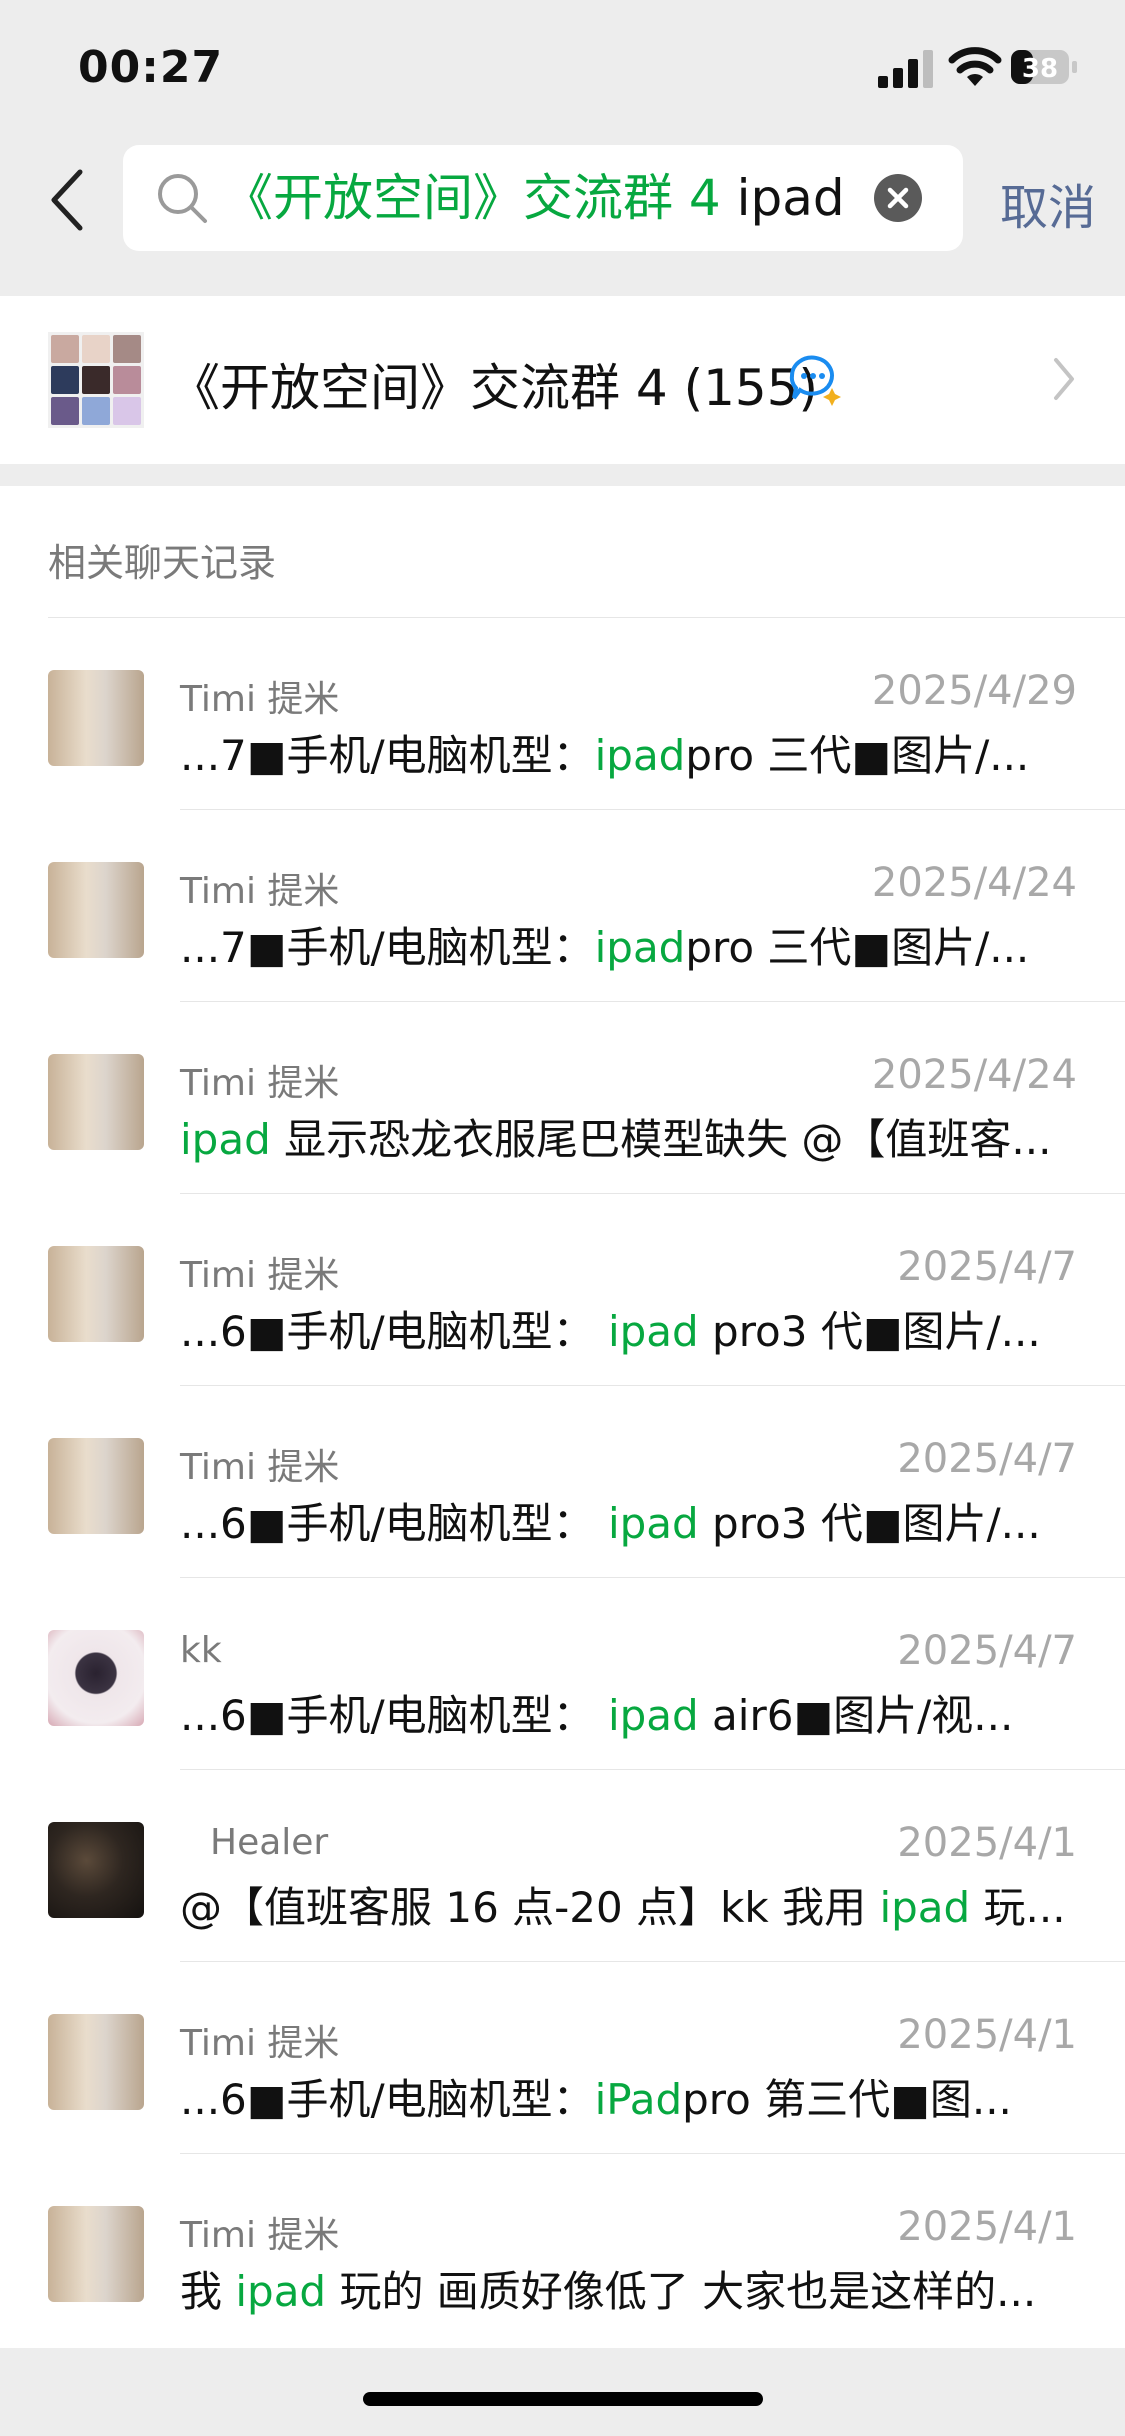 Image resolution: width=1125 pixels, height=2436 pixels. What do you see at coordinates (975, 66) in the screenshot?
I see `wifi-icon` at bounding box center [975, 66].